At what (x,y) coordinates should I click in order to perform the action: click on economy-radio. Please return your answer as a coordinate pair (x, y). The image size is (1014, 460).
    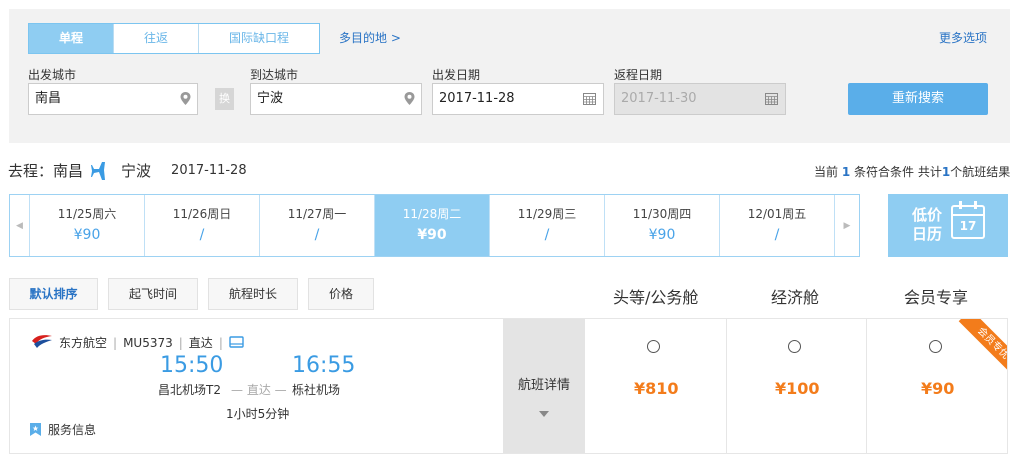
    Looking at the image, I should click on (794, 346).